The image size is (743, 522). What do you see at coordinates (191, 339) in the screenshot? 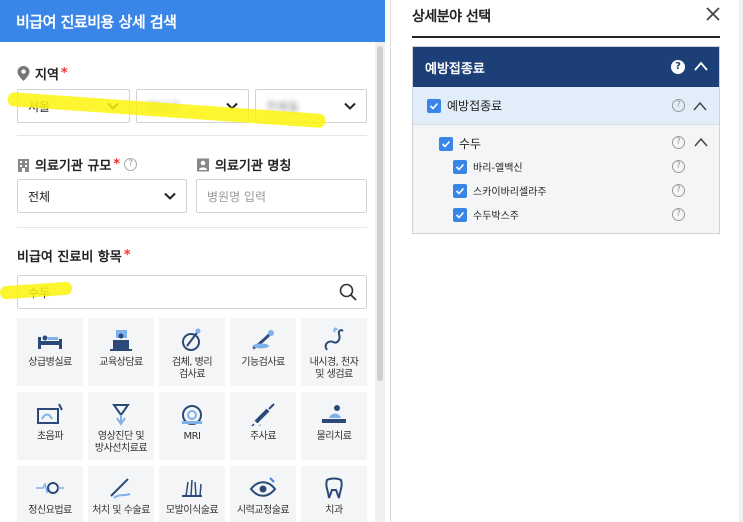
I see `pathology-test-icon` at bounding box center [191, 339].